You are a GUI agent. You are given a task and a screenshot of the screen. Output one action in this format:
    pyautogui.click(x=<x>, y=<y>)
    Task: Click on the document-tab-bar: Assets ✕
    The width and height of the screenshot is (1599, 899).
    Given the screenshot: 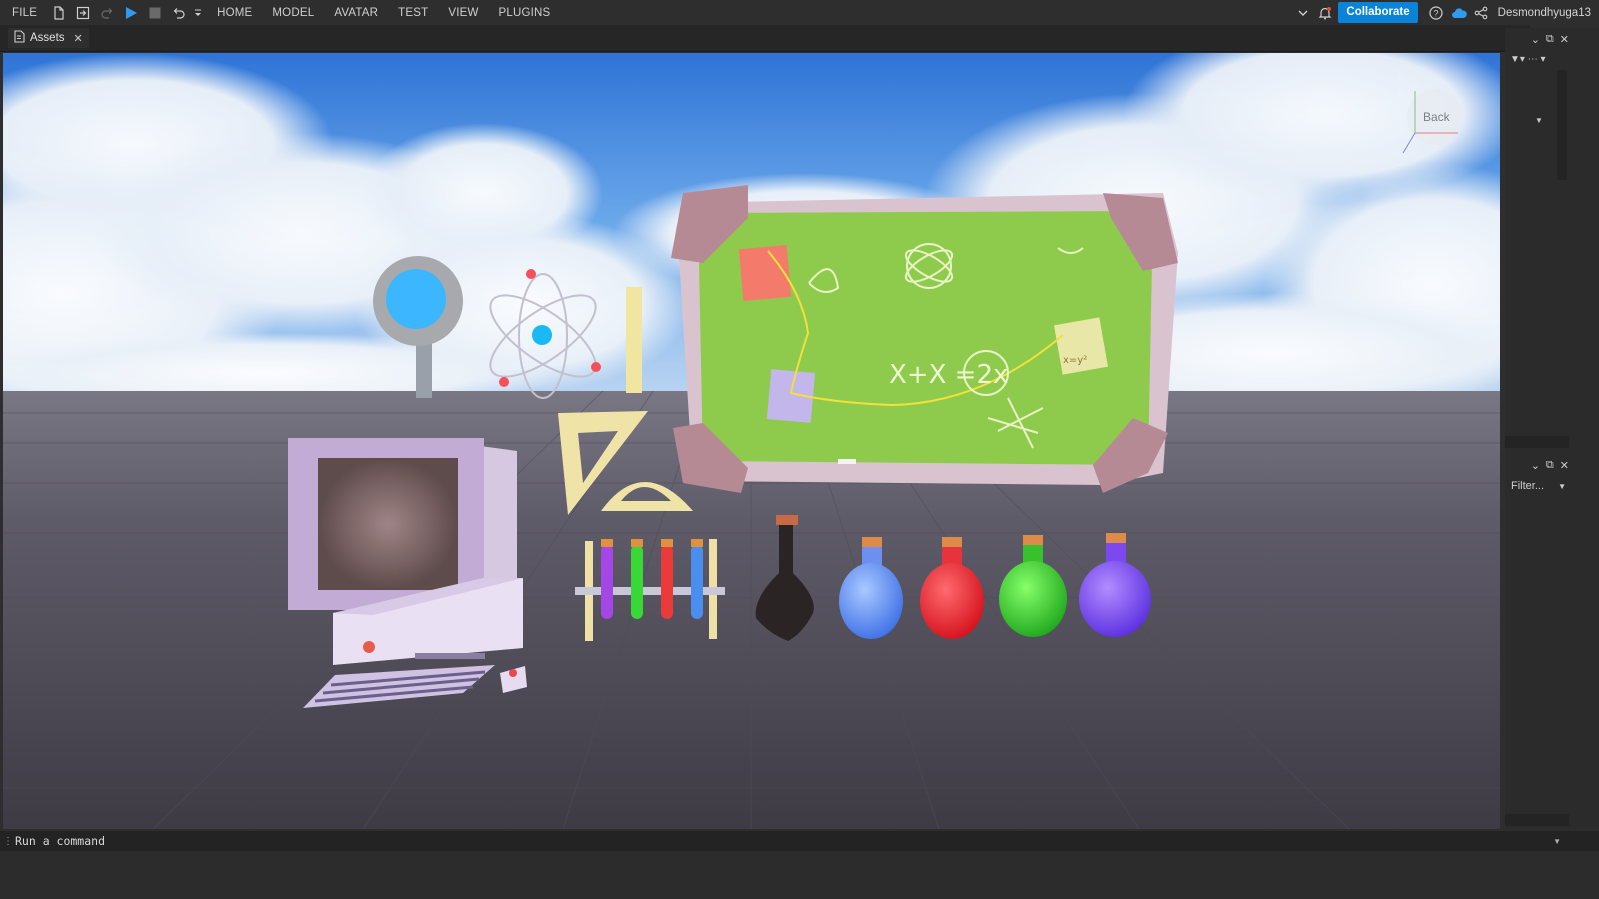 What is the action you would take?
    pyautogui.click(x=765, y=38)
    